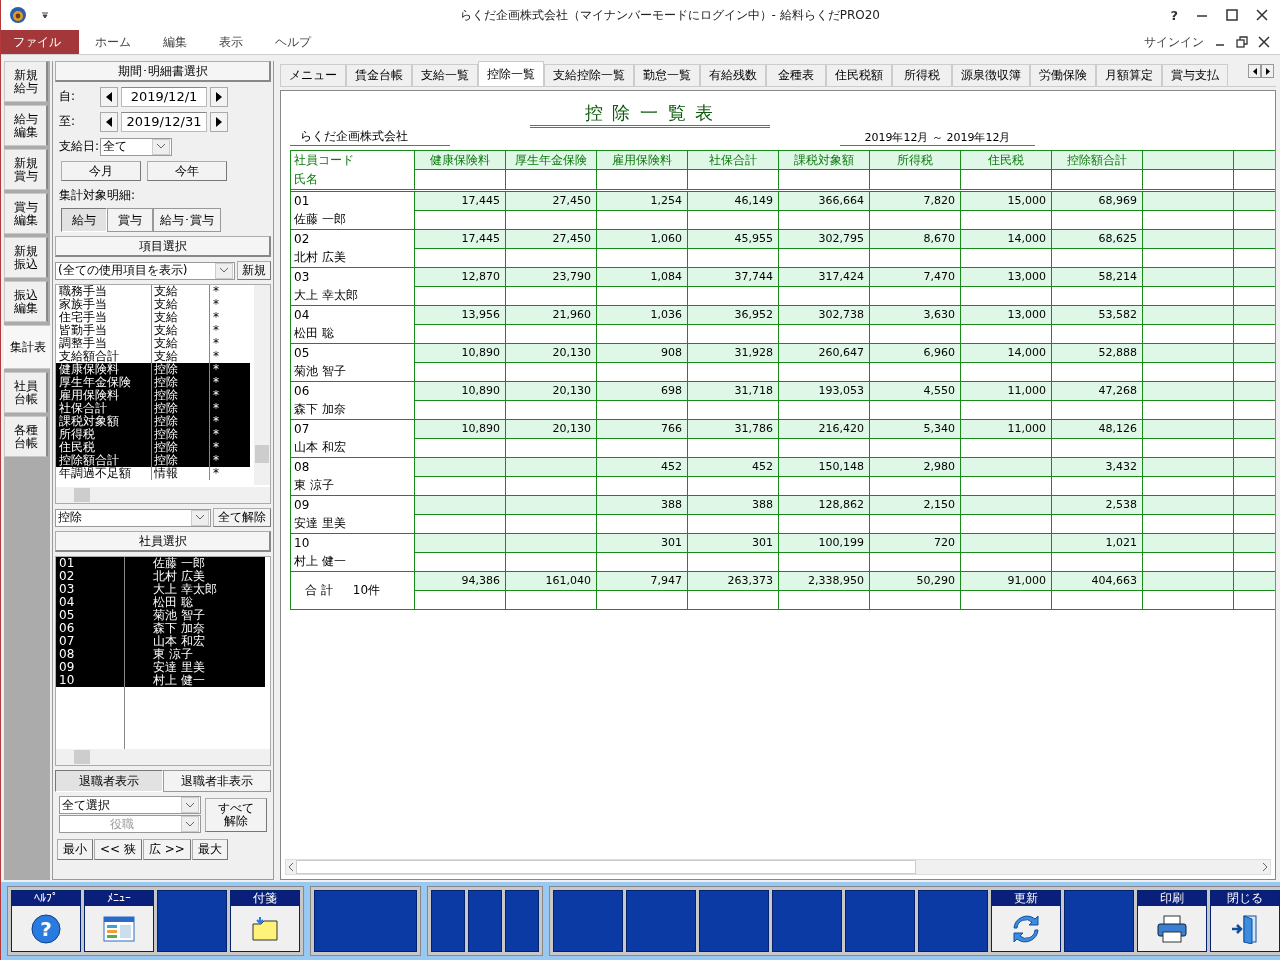  What do you see at coordinates (445, 75) in the screenshot?
I see `report-tab: 支給一覧` at bounding box center [445, 75].